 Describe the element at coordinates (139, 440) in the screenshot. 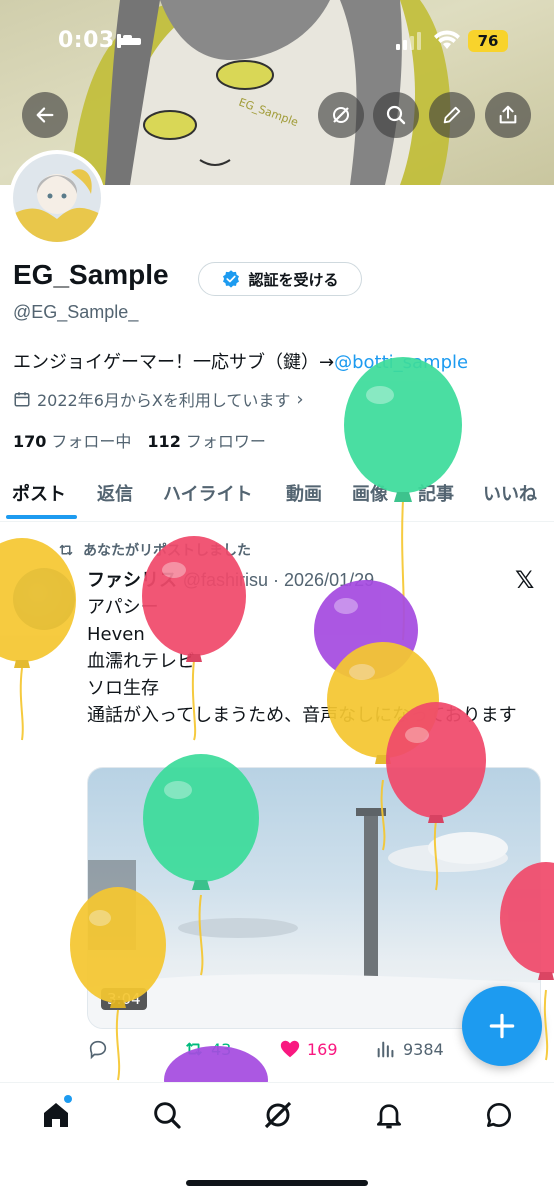

I see `follow-stats: 170 フォロー中 112 フォロワー` at that location.